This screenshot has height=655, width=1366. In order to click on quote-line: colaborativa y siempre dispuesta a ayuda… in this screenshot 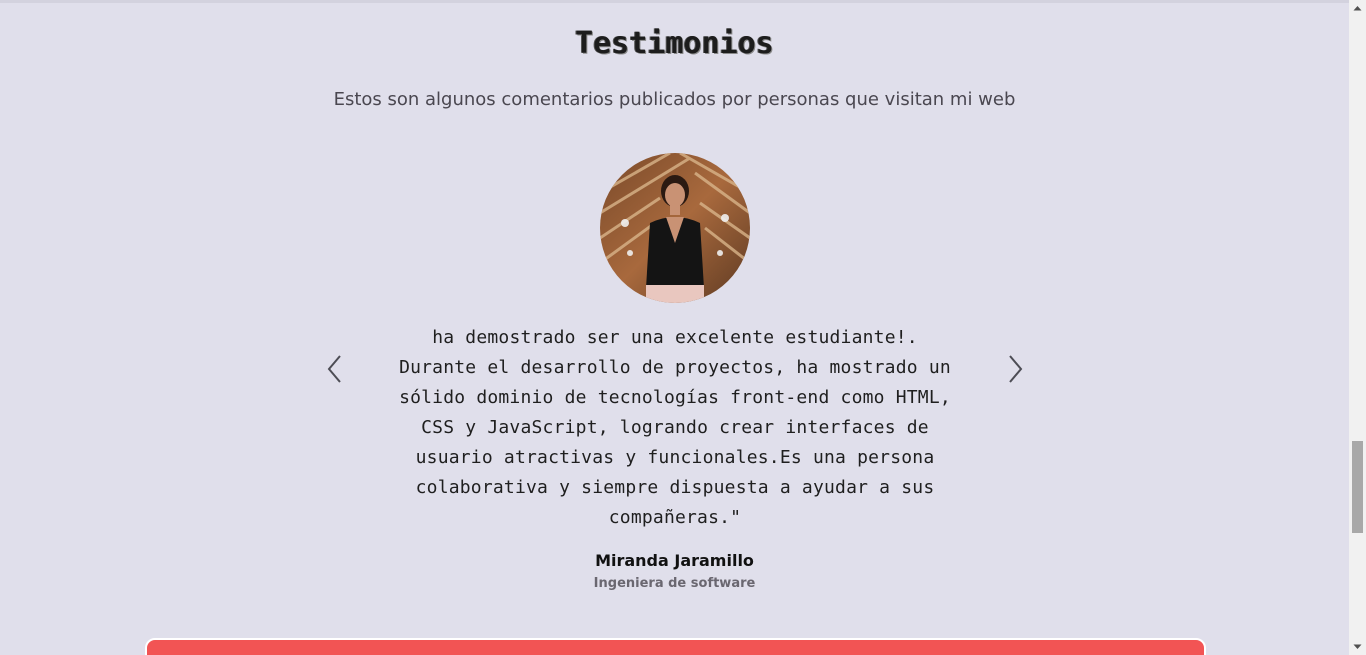, I will do `click(675, 487)`.